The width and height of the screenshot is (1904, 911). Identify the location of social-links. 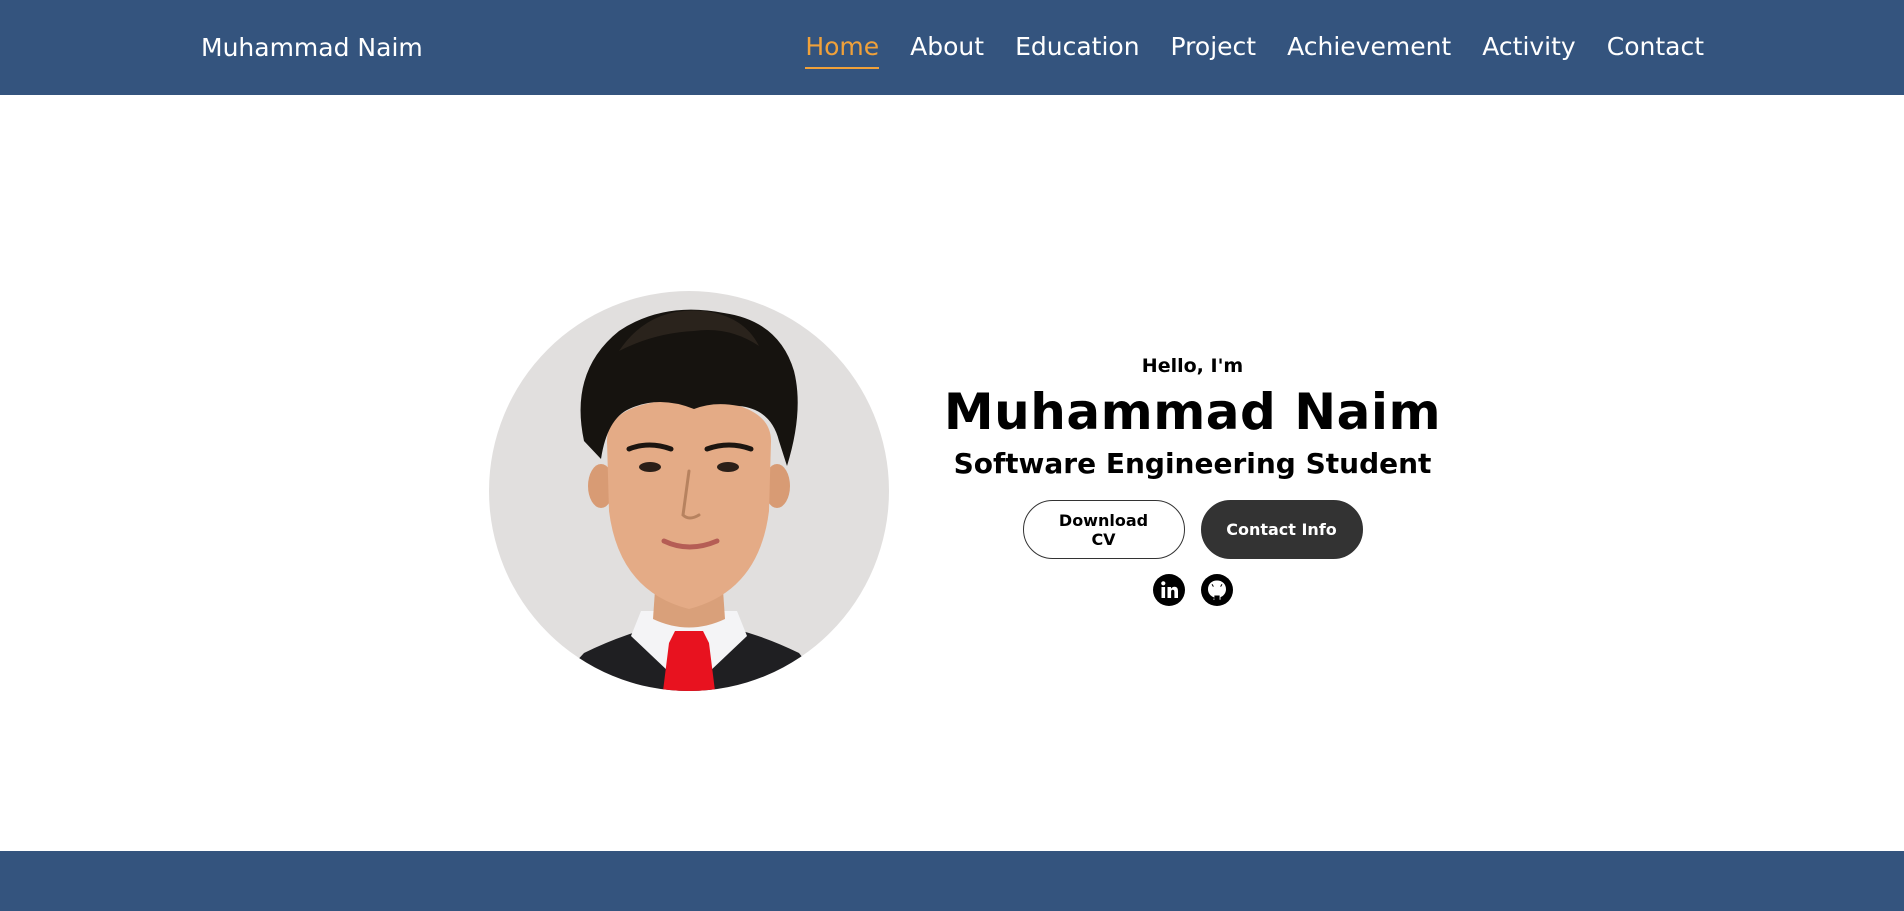
(1192, 590).